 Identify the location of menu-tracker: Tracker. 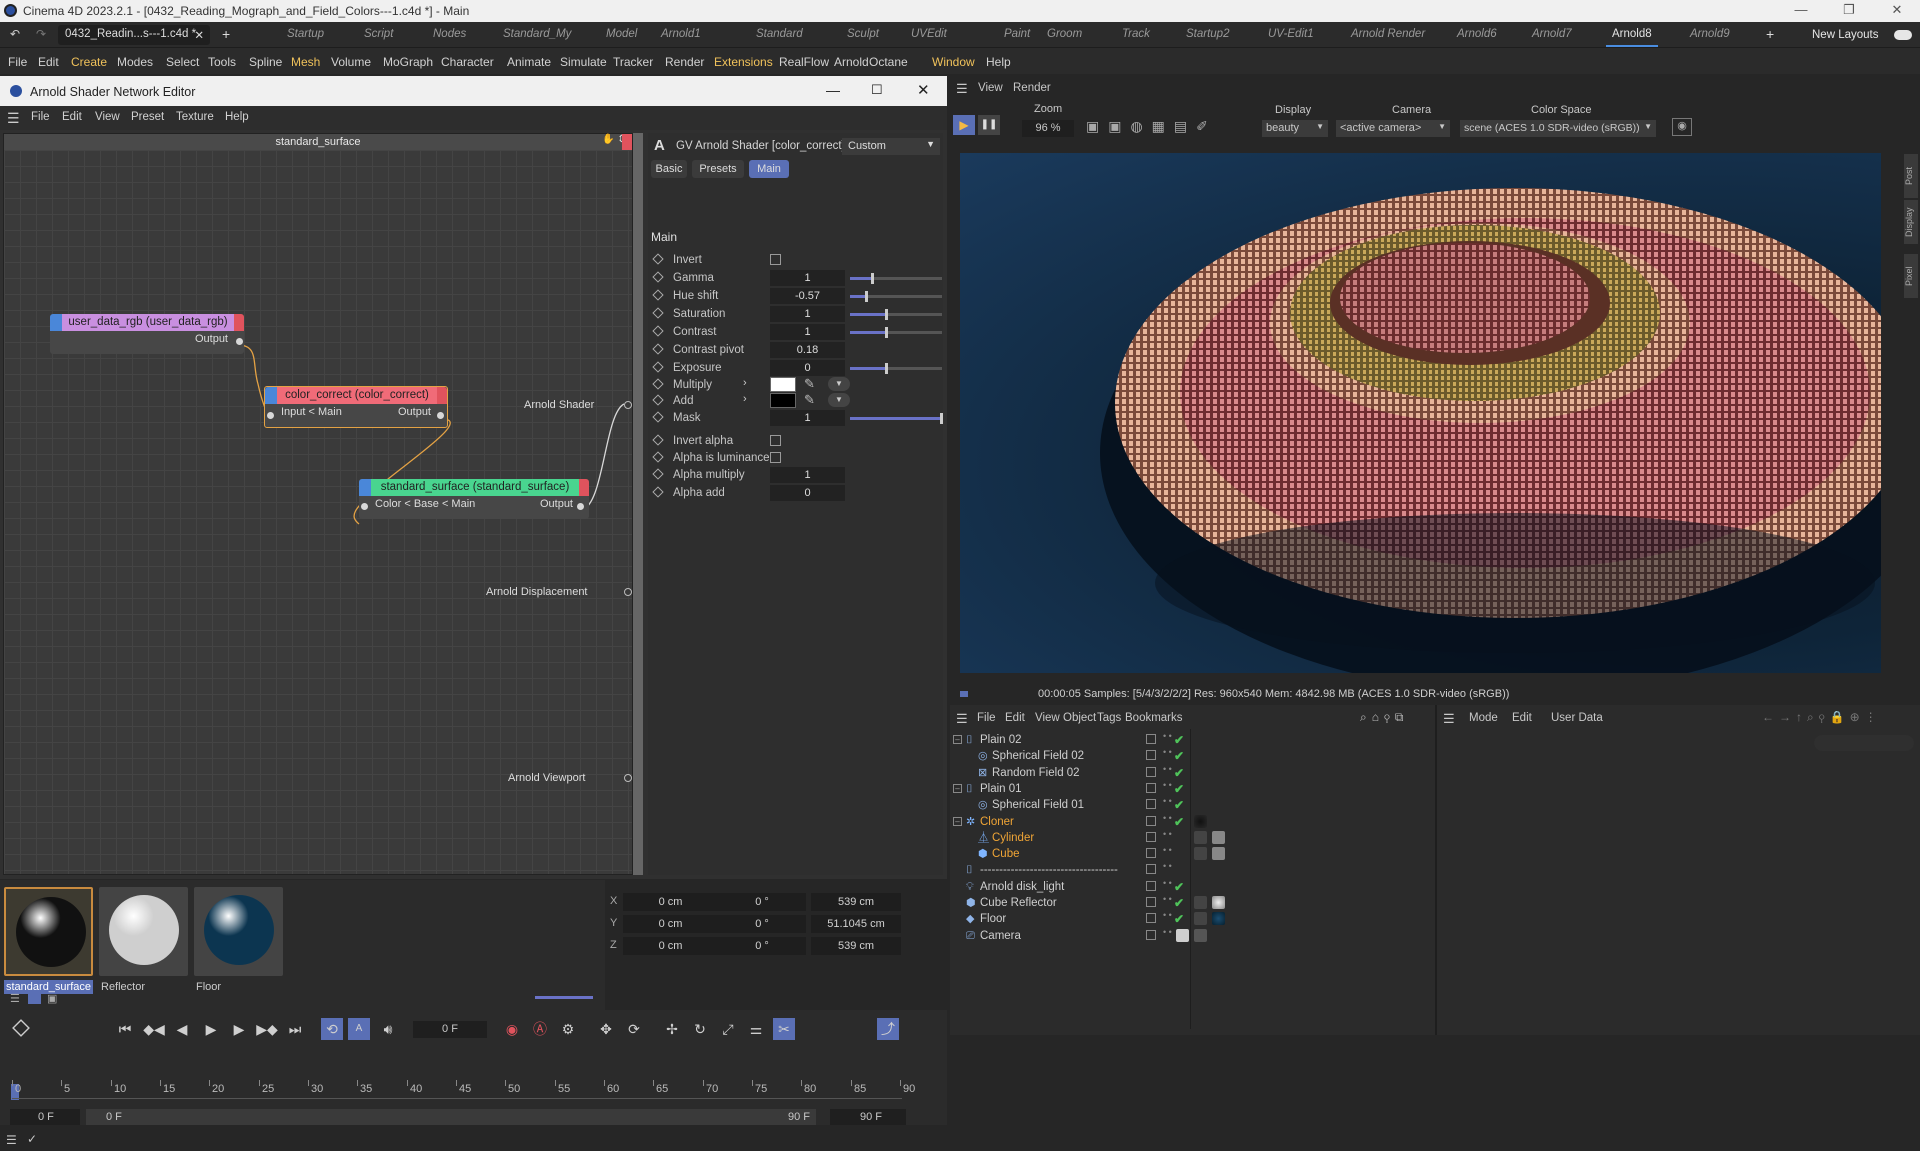
(633, 62).